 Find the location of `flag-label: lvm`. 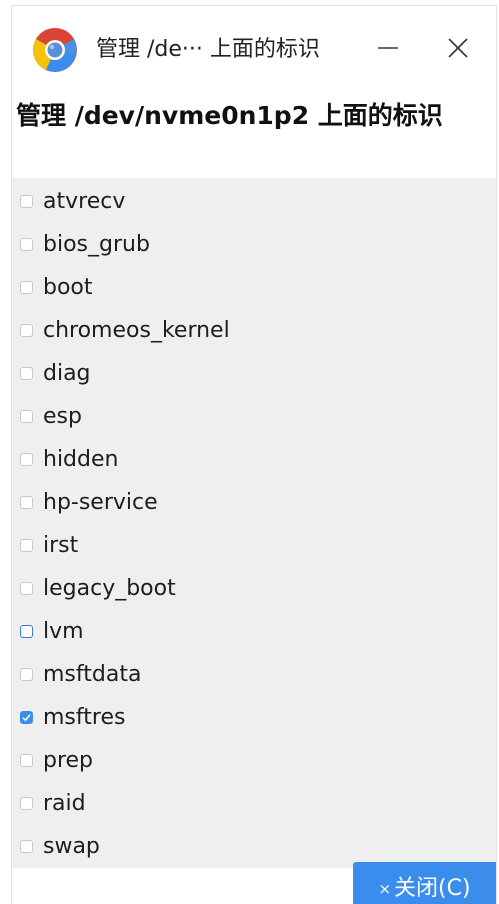

flag-label: lvm is located at coordinates (63, 631).